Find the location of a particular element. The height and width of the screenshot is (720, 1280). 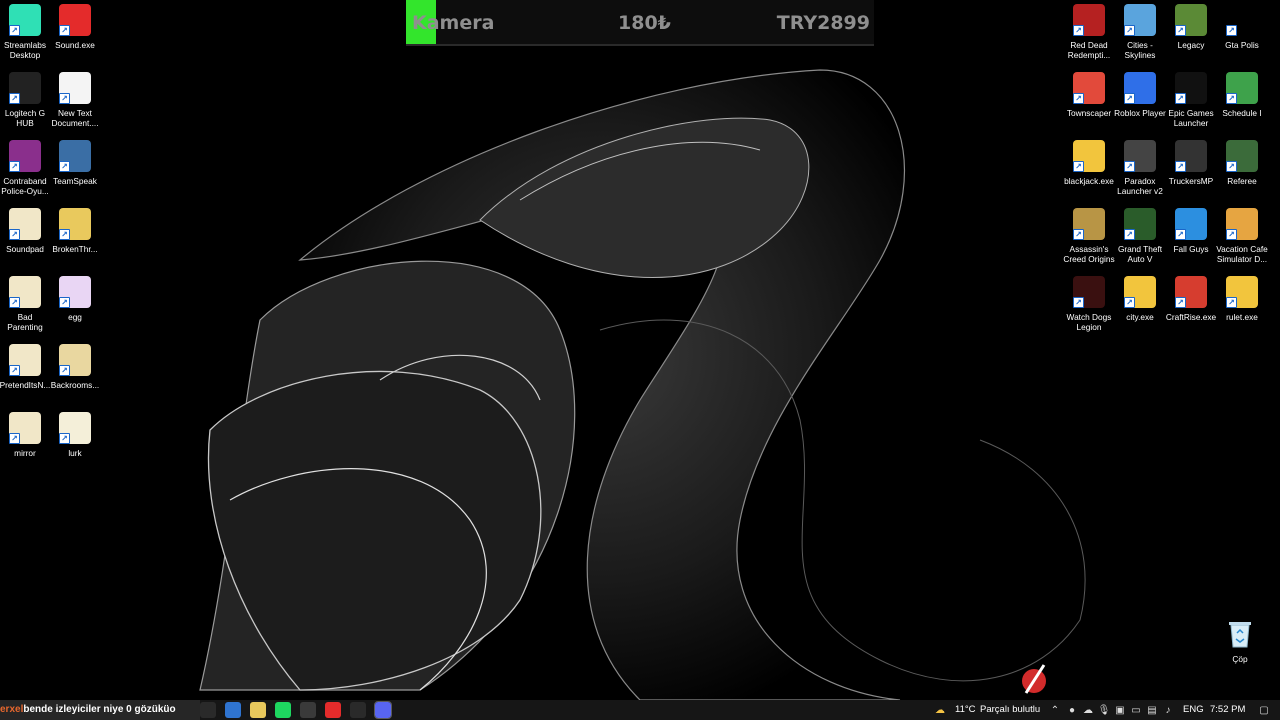

spotify-icon is located at coordinates (283, 710).